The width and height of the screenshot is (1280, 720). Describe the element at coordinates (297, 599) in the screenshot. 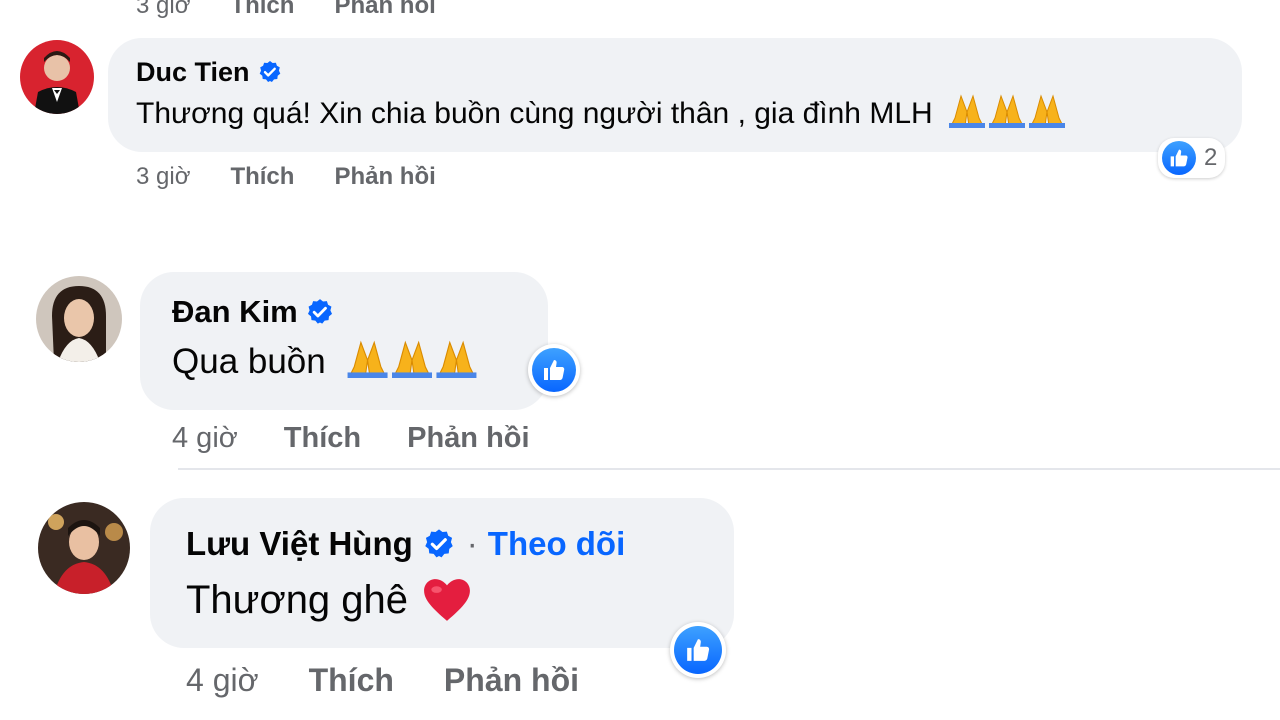

I see `comment-body: Thương ghê` at that location.